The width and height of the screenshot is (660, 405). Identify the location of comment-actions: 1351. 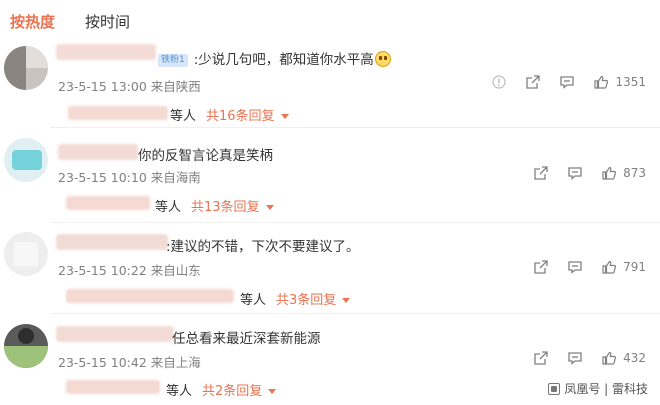
(559, 82).